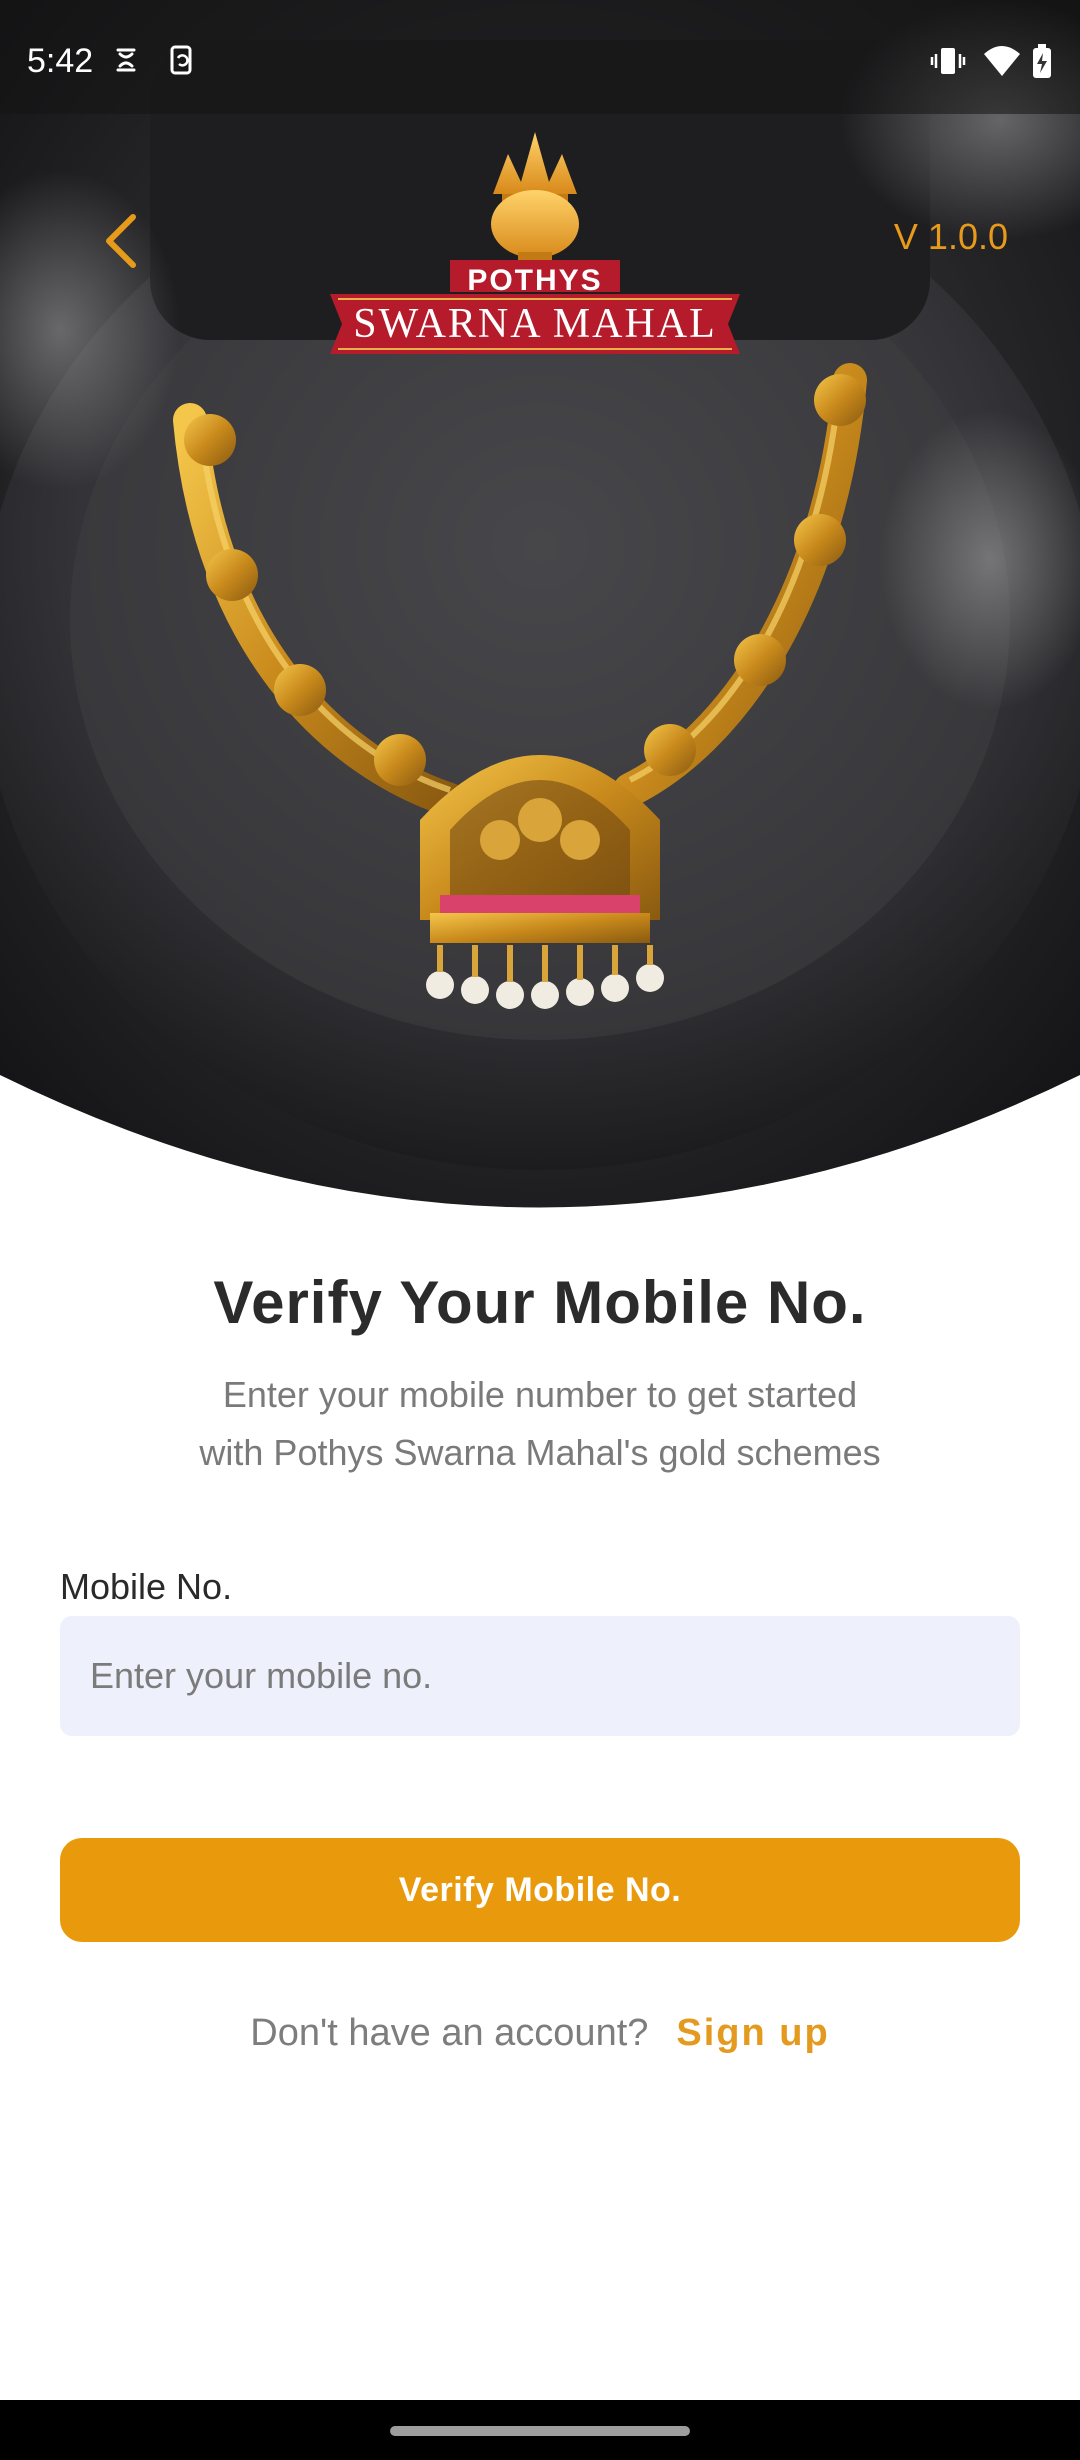  What do you see at coordinates (181, 60) in the screenshot?
I see `screen-rotate-icon` at bounding box center [181, 60].